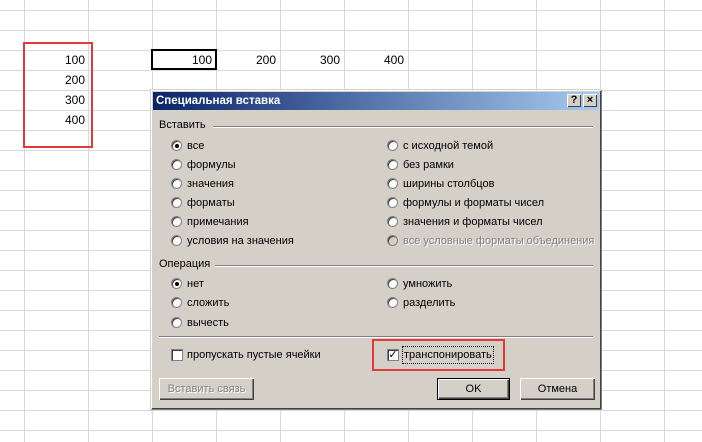  What do you see at coordinates (218, 101) in the screenshot?
I see `dialog-title: Специальная вставка` at bounding box center [218, 101].